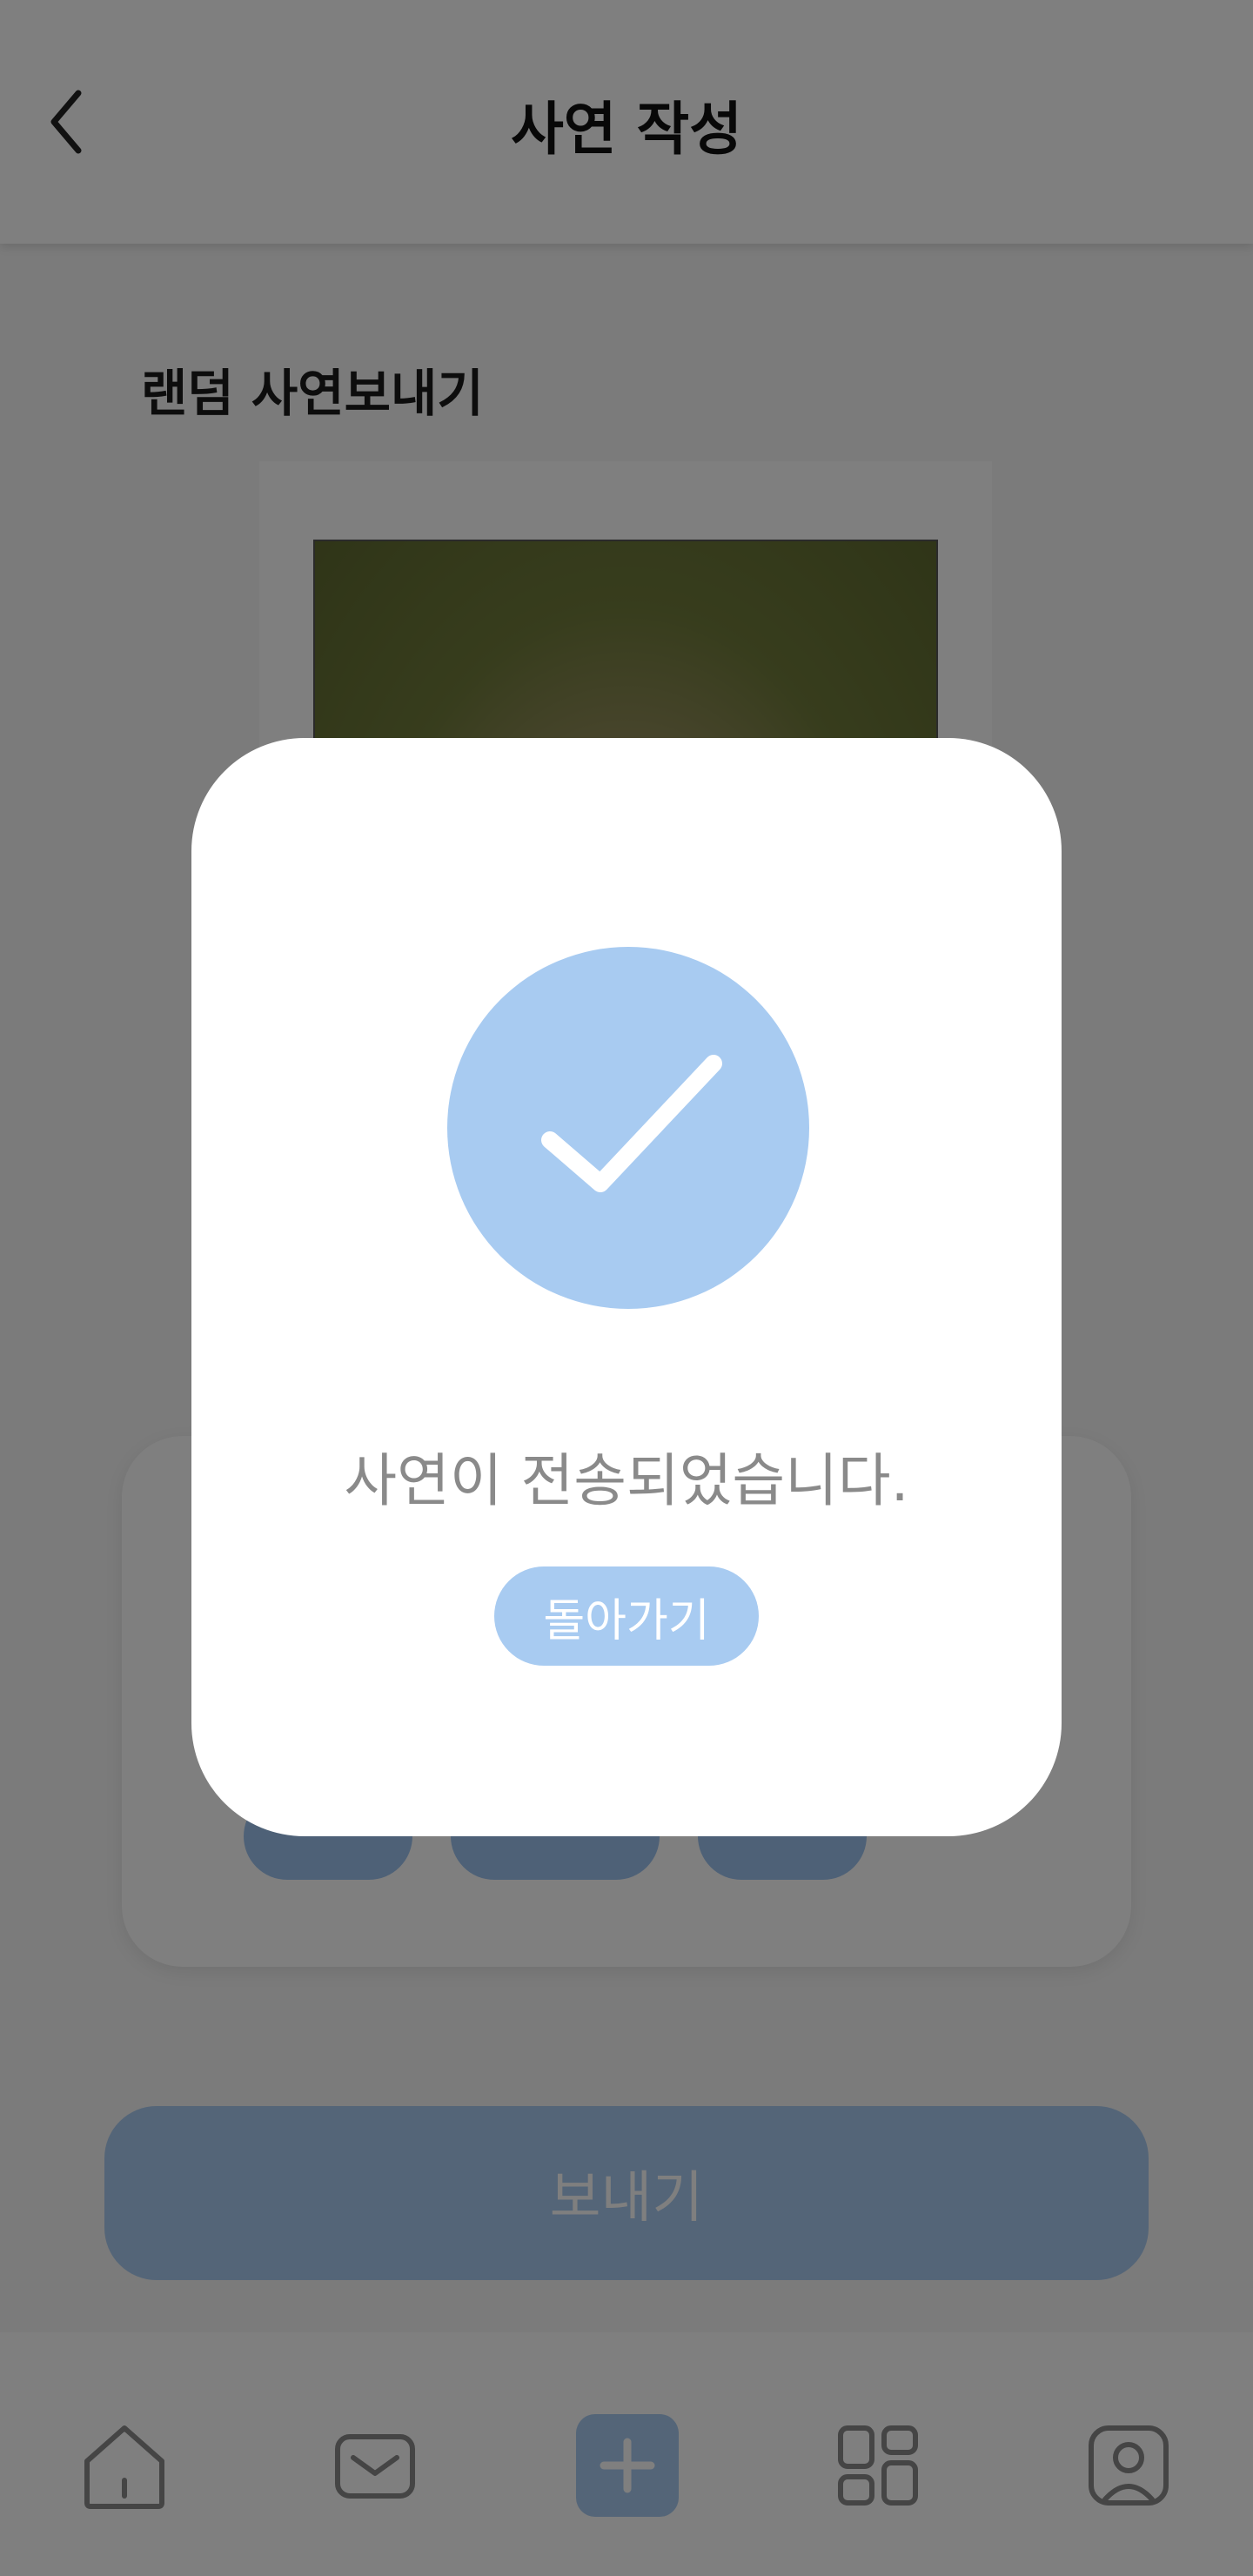 This screenshot has height=2576, width=1253. Describe the element at coordinates (626, 1616) in the screenshot. I see `go-back-button: 돌아가기` at that location.